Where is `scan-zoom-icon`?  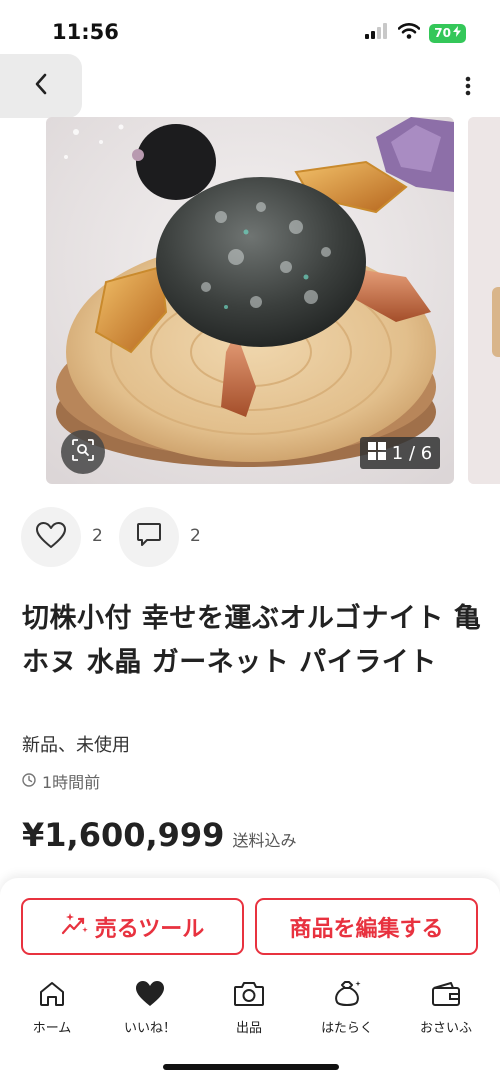
scan-zoom-icon is located at coordinates (83, 452).